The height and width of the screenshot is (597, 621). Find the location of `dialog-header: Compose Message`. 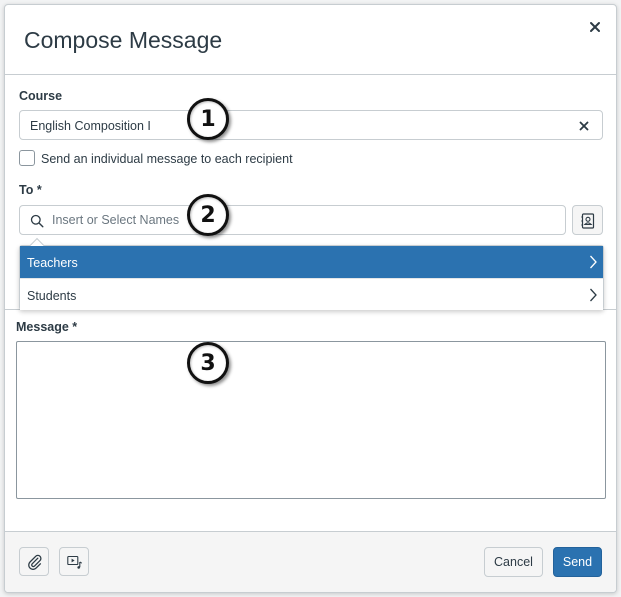

dialog-header: Compose Message is located at coordinates (310, 40).